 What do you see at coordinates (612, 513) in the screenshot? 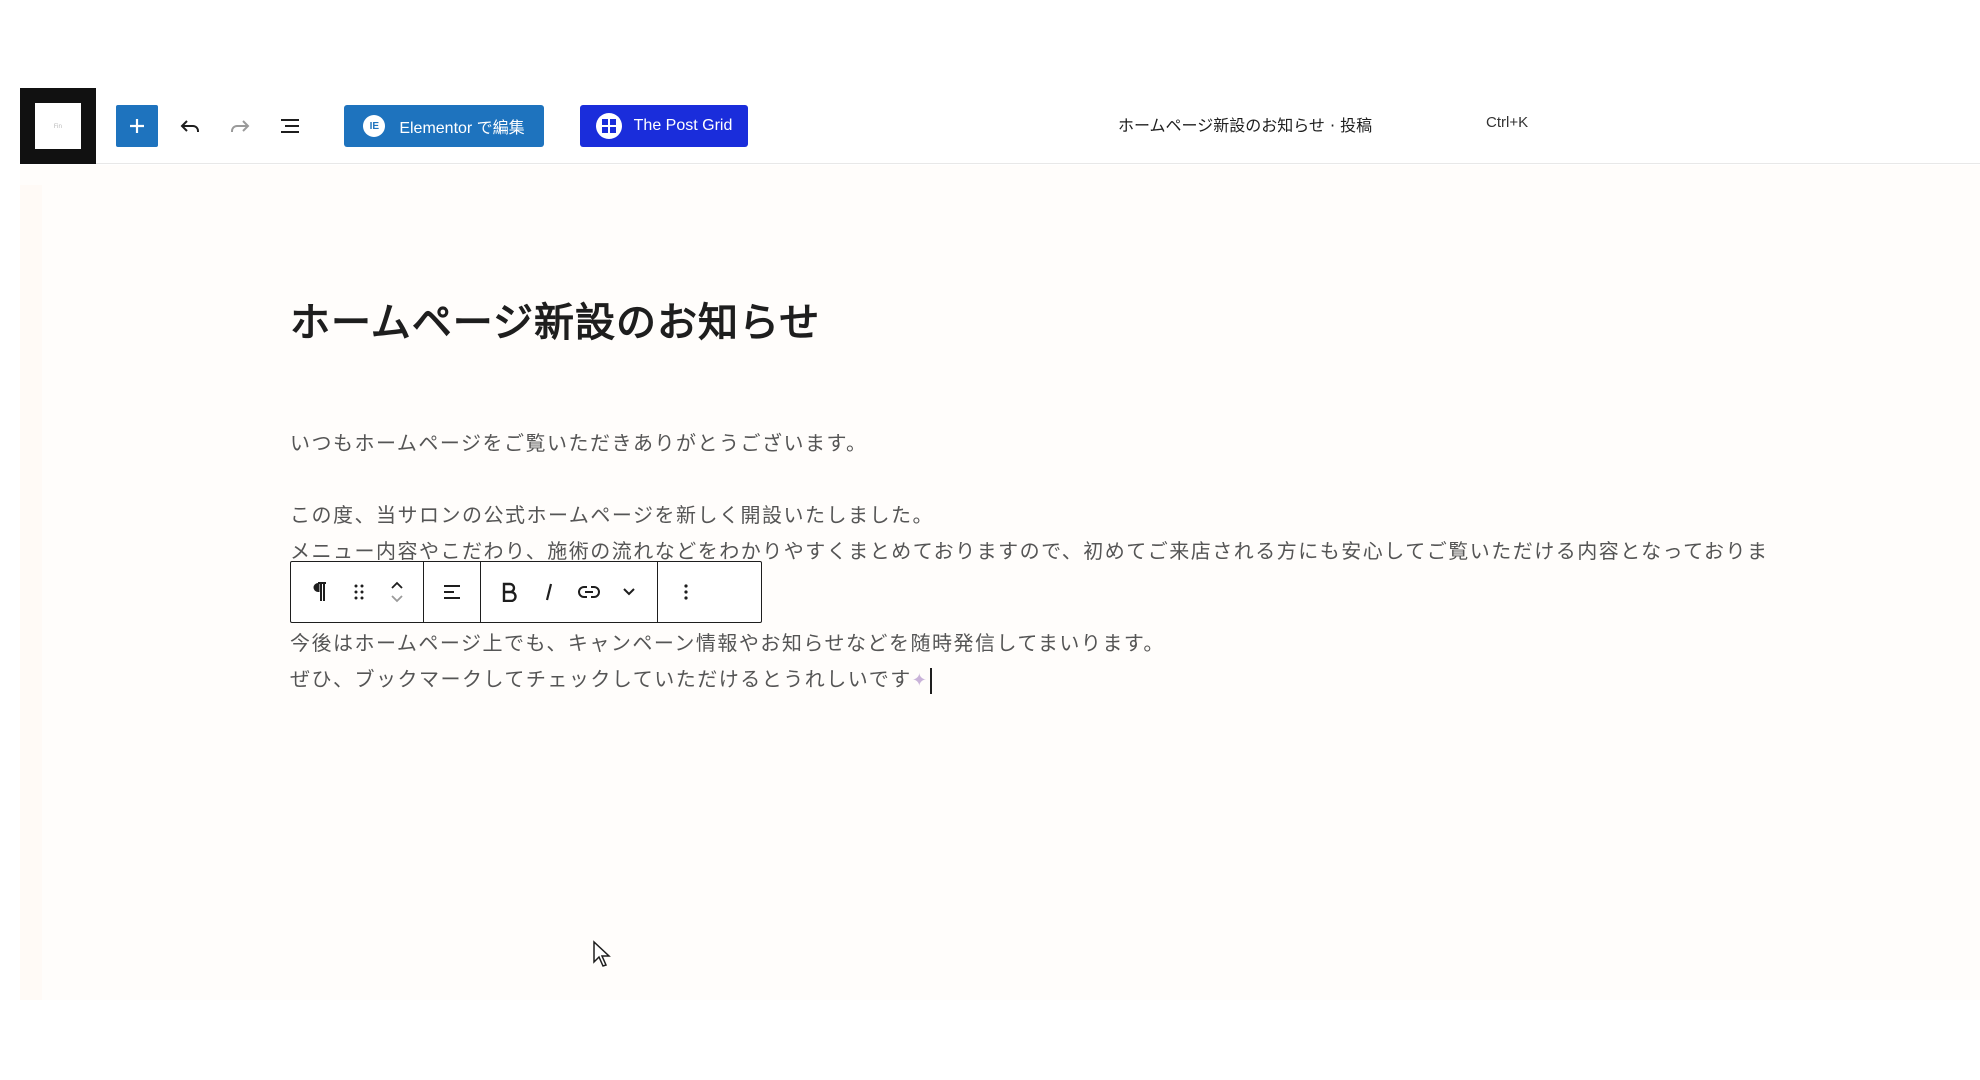
I see `paragraph-block: この度、当サロンの公式ホームページを新しく開設いたしました。` at bounding box center [612, 513].